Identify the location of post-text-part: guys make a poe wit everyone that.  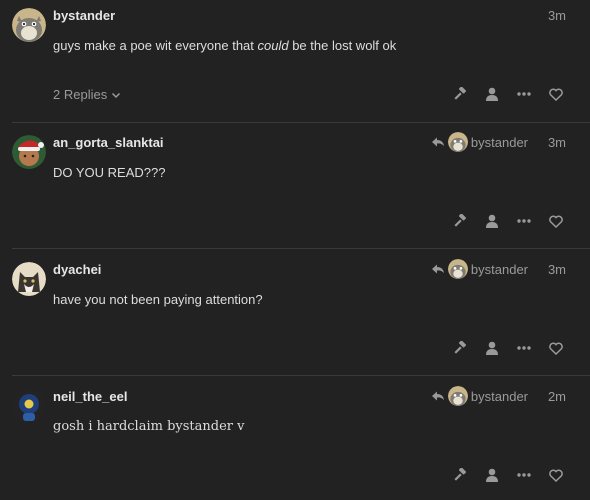
(155, 45).